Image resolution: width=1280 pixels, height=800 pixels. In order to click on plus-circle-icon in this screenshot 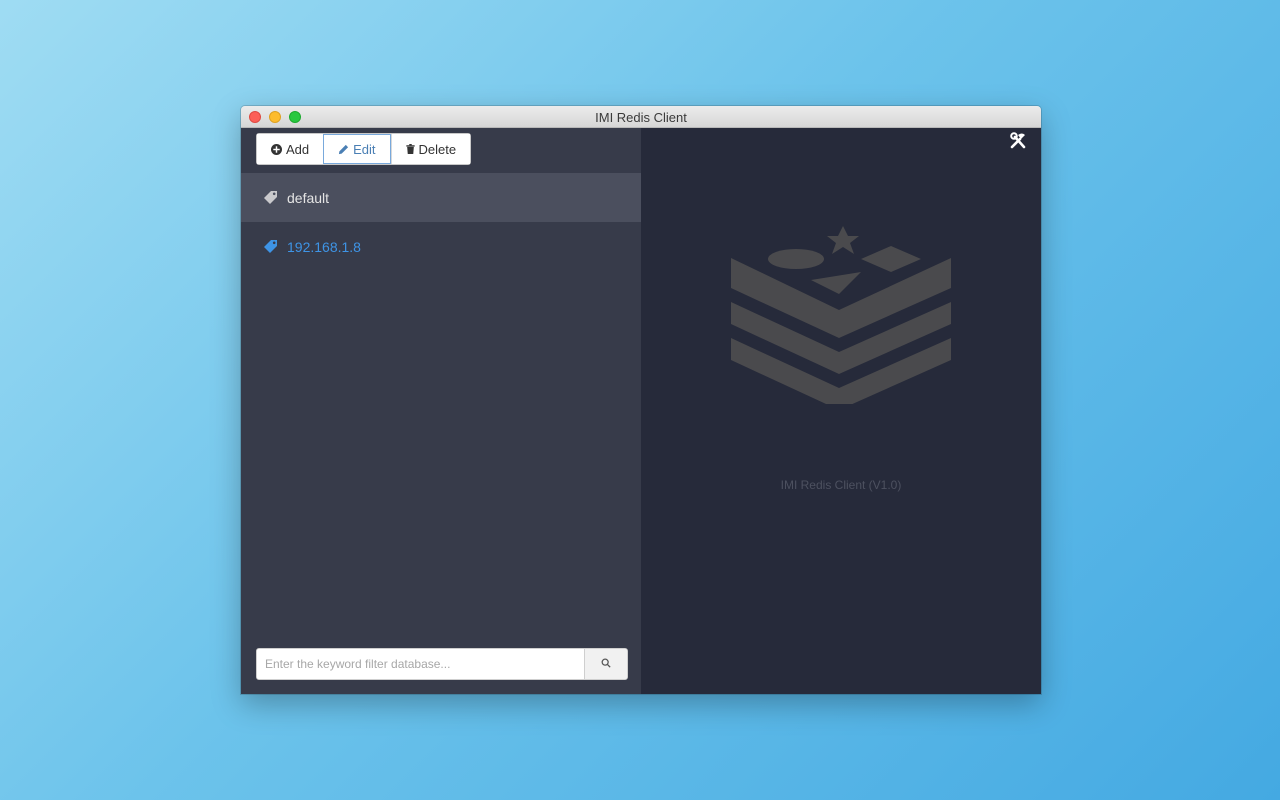, I will do `click(276, 149)`.